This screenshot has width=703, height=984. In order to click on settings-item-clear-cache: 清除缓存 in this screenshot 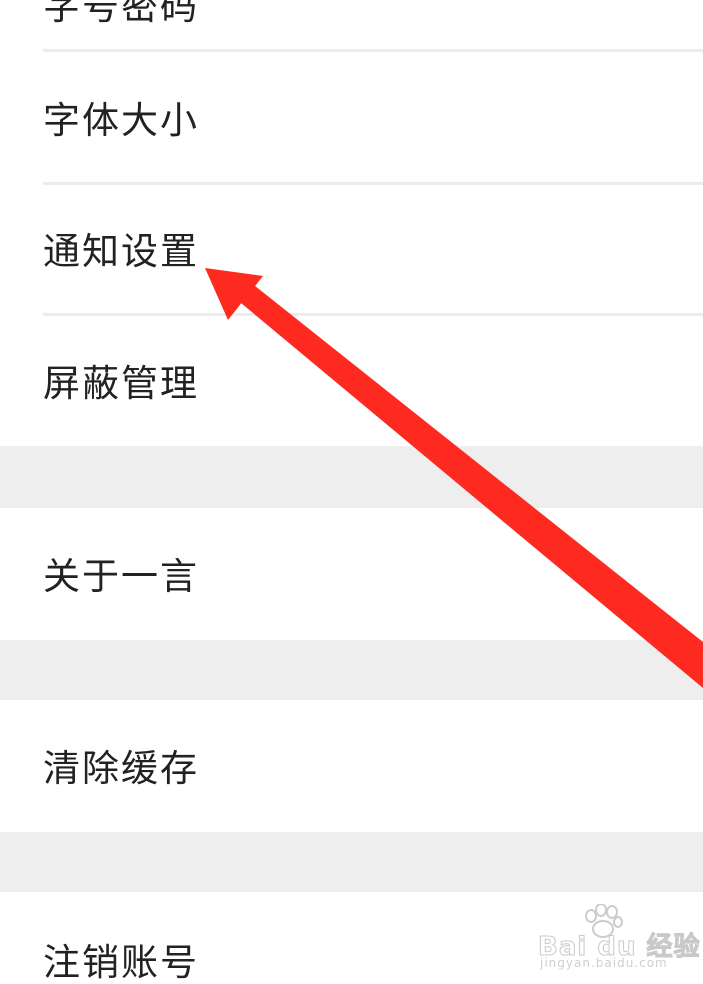, I will do `click(351, 766)`.